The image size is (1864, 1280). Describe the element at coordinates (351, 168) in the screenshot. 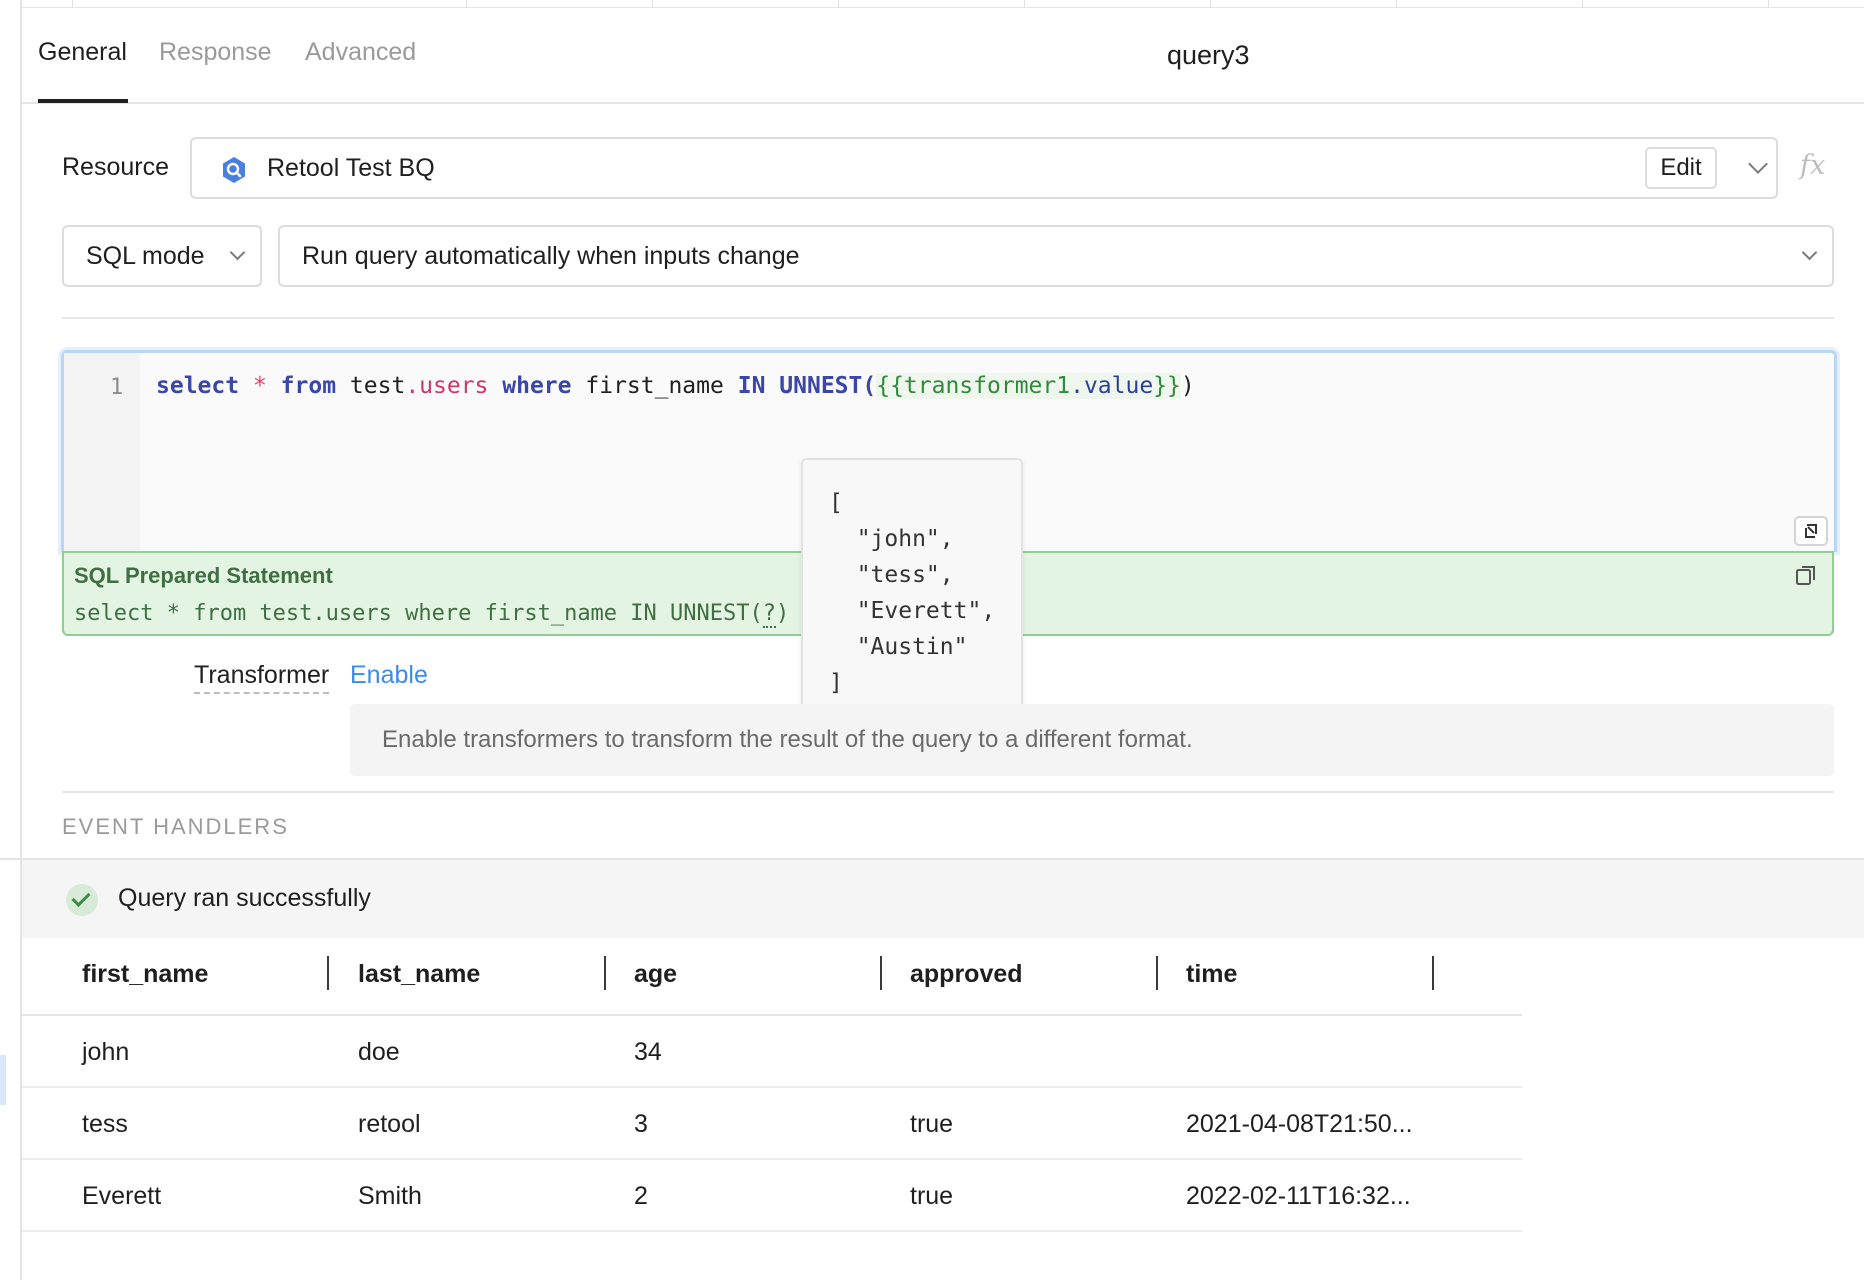

I see `resource-name: Retool Test BQ` at that location.